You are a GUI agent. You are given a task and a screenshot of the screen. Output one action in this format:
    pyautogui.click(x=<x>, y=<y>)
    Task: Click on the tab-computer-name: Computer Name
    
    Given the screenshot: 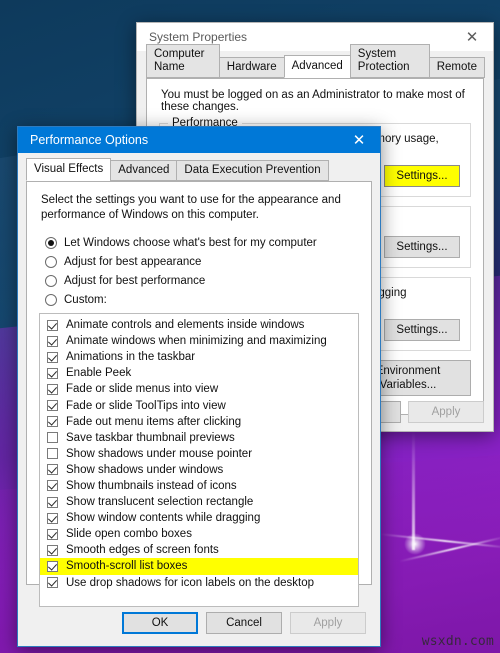 What is the action you would take?
    pyautogui.click(x=183, y=61)
    